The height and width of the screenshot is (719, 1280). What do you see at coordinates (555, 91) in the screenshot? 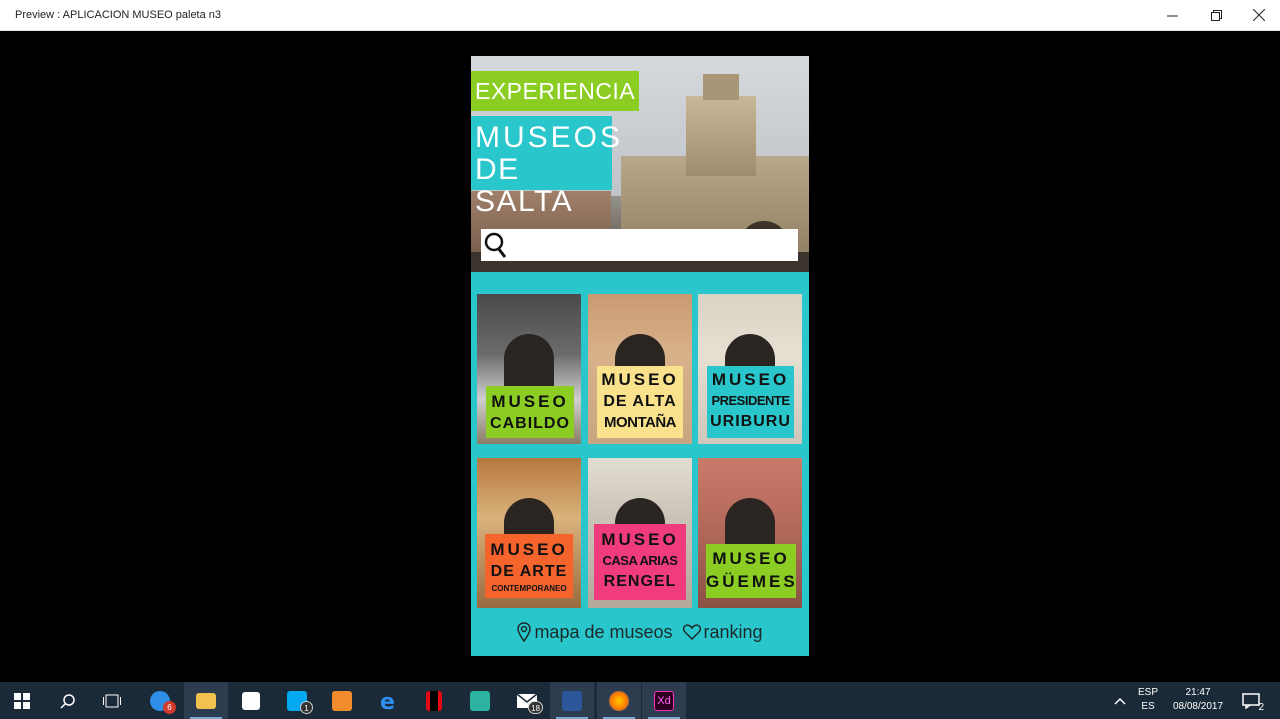
I see `header-experiencia: EXPERIENCIA` at bounding box center [555, 91].